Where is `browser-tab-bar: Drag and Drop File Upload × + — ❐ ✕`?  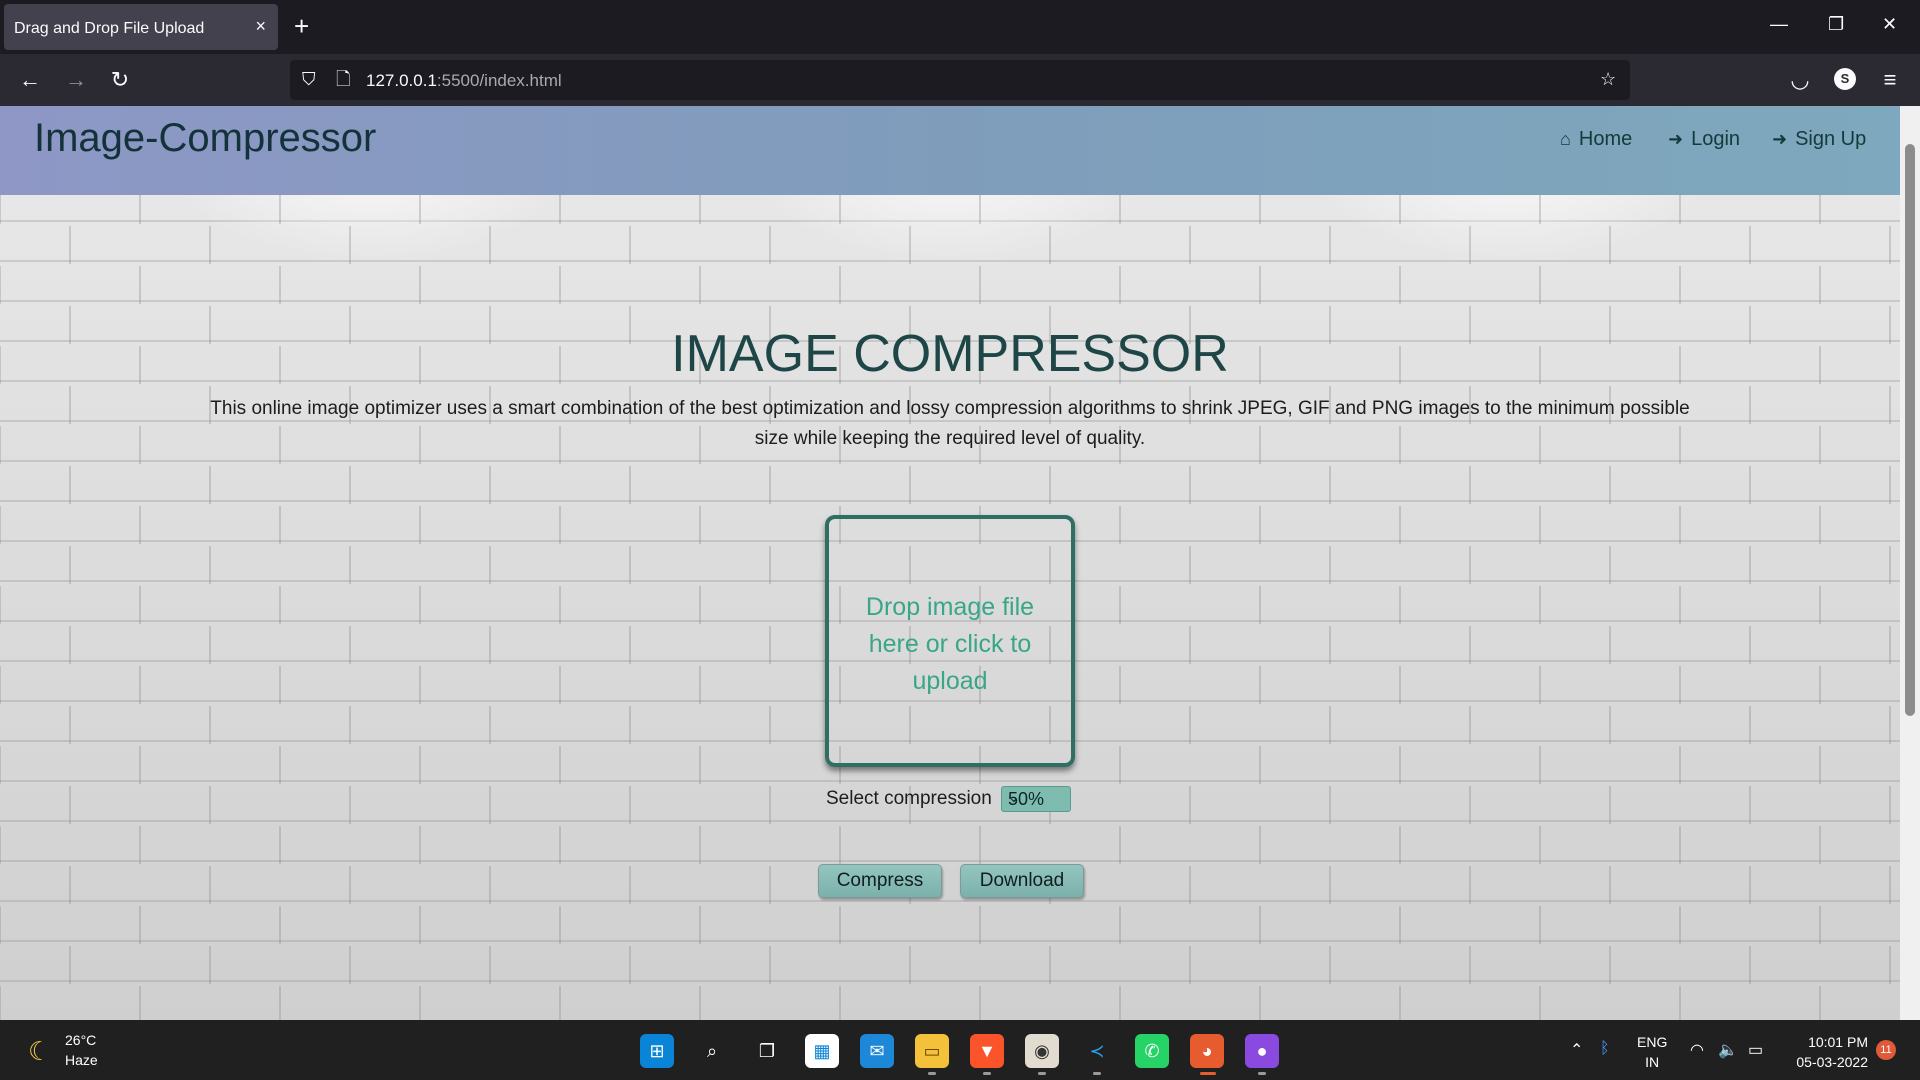
browser-tab-bar: Drag and Drop File Upload × + — ❐ ✕ is located at coordinates (960, 27).